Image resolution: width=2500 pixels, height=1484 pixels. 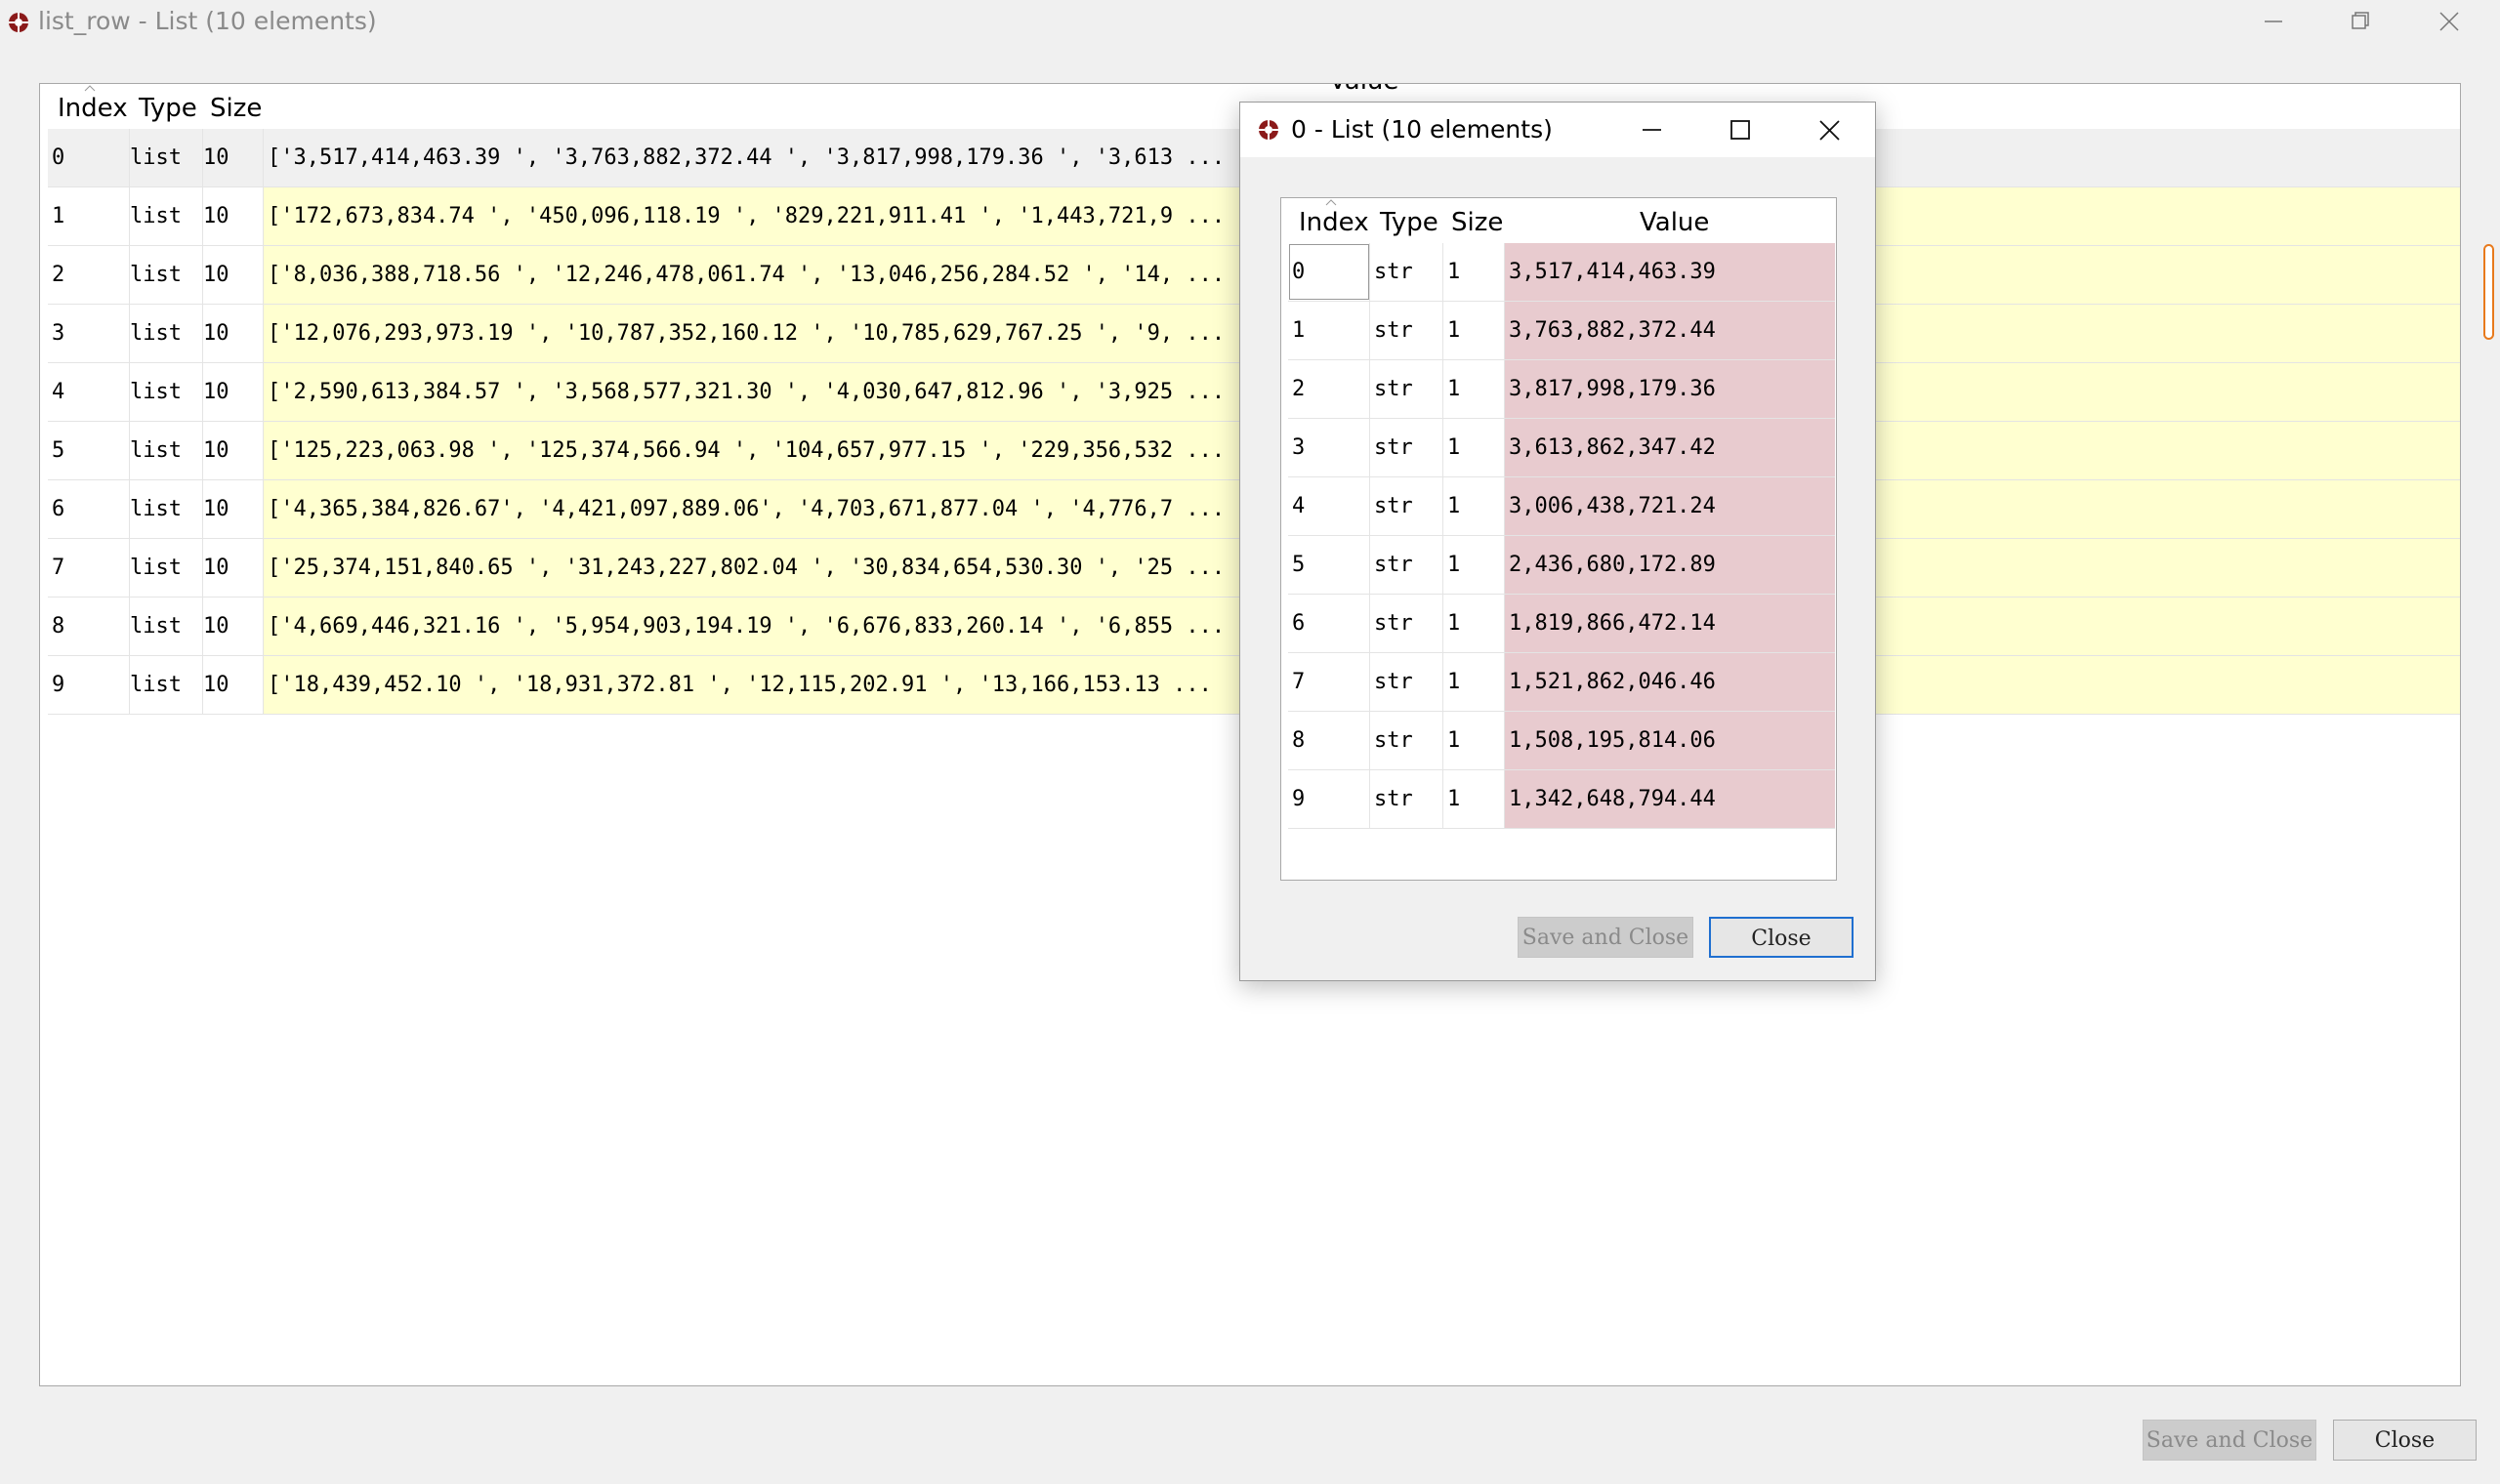 I want to click on close-dialog-button, so click(x=1829, y=130).